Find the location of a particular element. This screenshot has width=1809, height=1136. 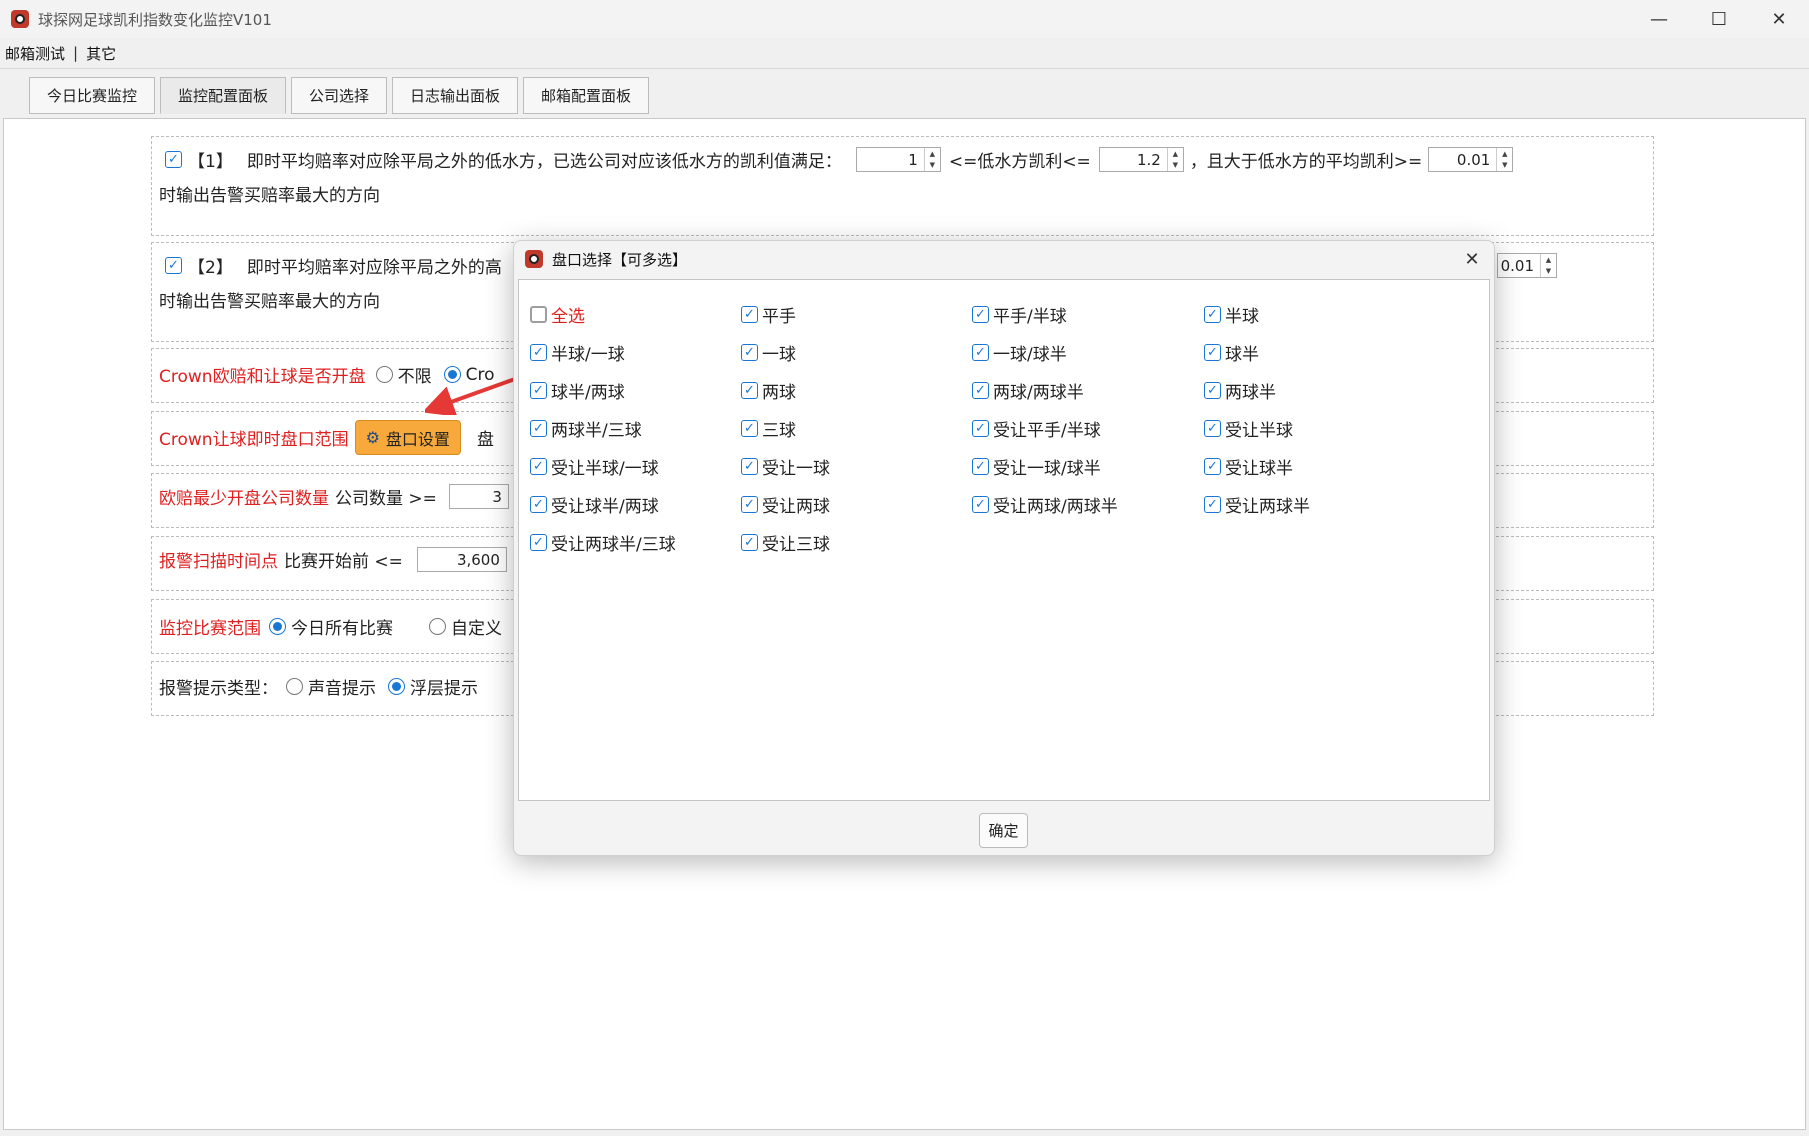

scan-time-label: 报警扫描时间点 is located at coordinates (218, 562).